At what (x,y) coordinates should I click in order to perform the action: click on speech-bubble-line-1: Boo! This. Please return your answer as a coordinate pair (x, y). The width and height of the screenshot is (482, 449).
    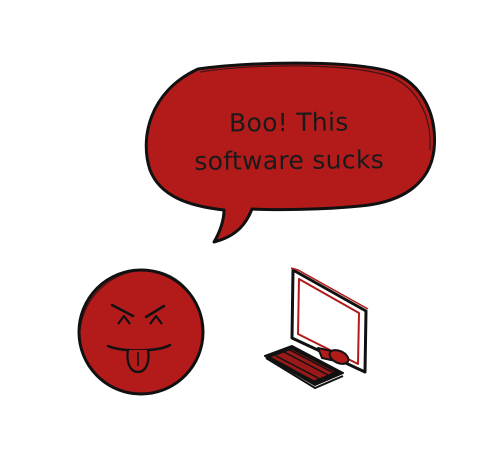
    Looking at the image, I should click on (288, 122).